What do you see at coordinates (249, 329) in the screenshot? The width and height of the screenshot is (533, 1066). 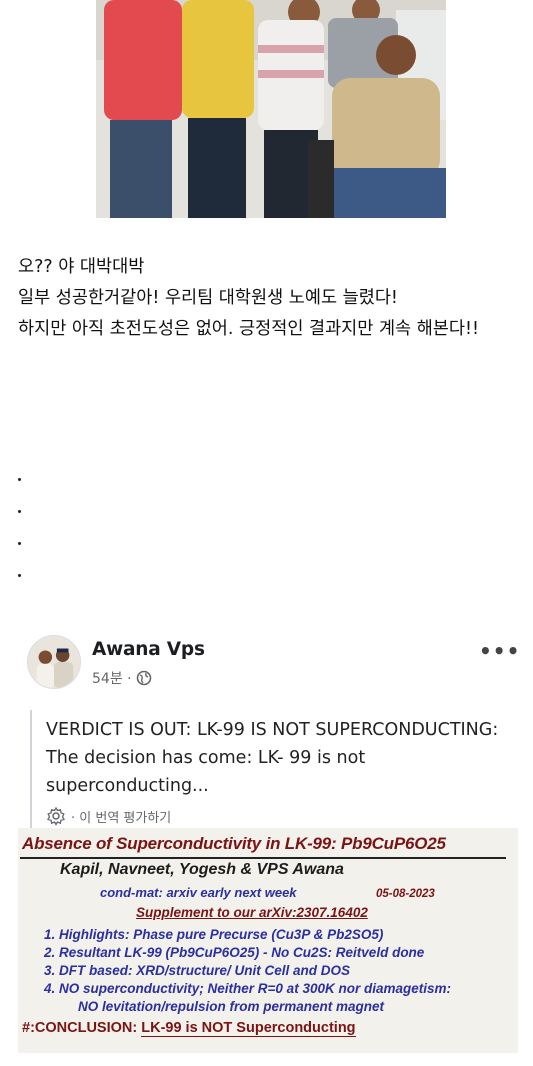 I see `message-line-3: 하지만 아직 초전도성은 없어. 긍정적인 결과지만 계속 해본다!!` at bounding box center [249, 329].